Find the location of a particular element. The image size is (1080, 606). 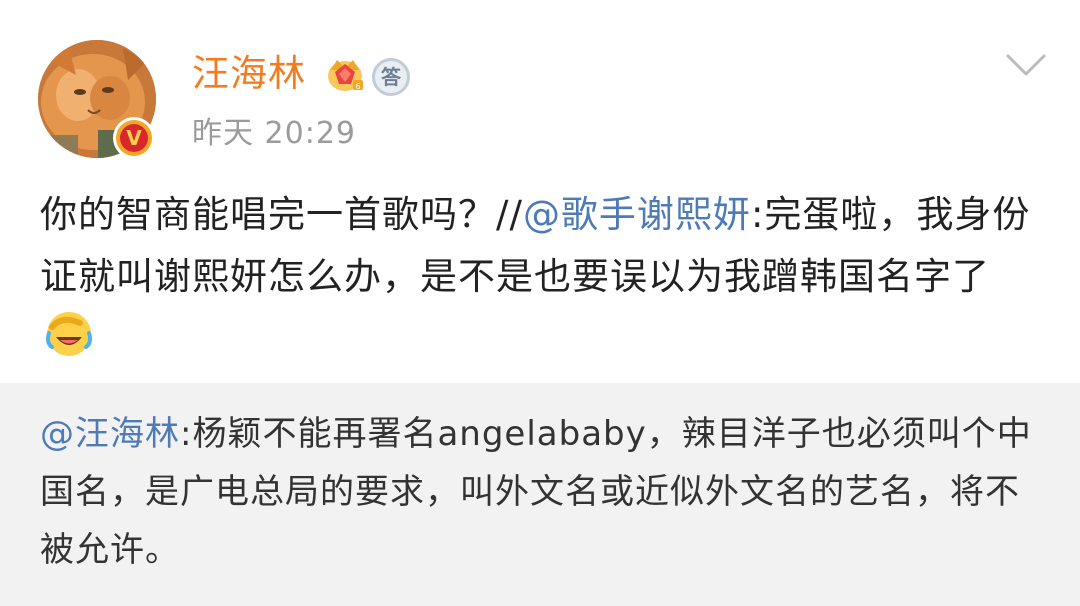

laughing-crying-emoji-icon is located at coordinates (69, 334).